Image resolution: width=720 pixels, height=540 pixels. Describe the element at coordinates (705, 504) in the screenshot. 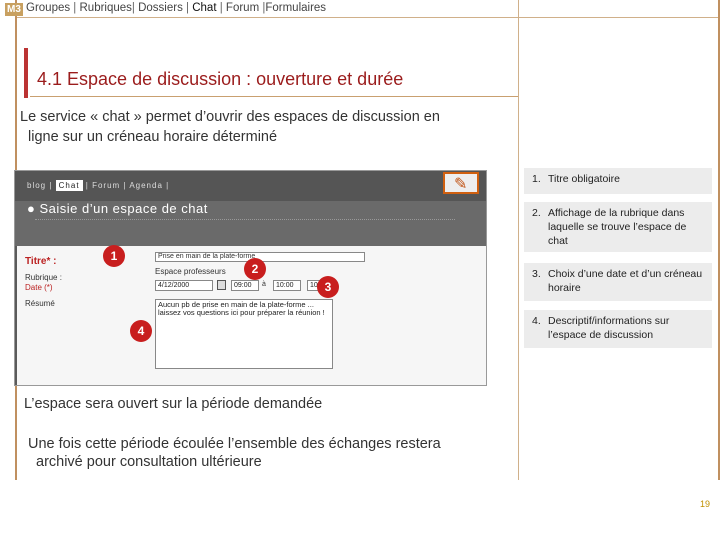

I see `page-number: 19` at that location.